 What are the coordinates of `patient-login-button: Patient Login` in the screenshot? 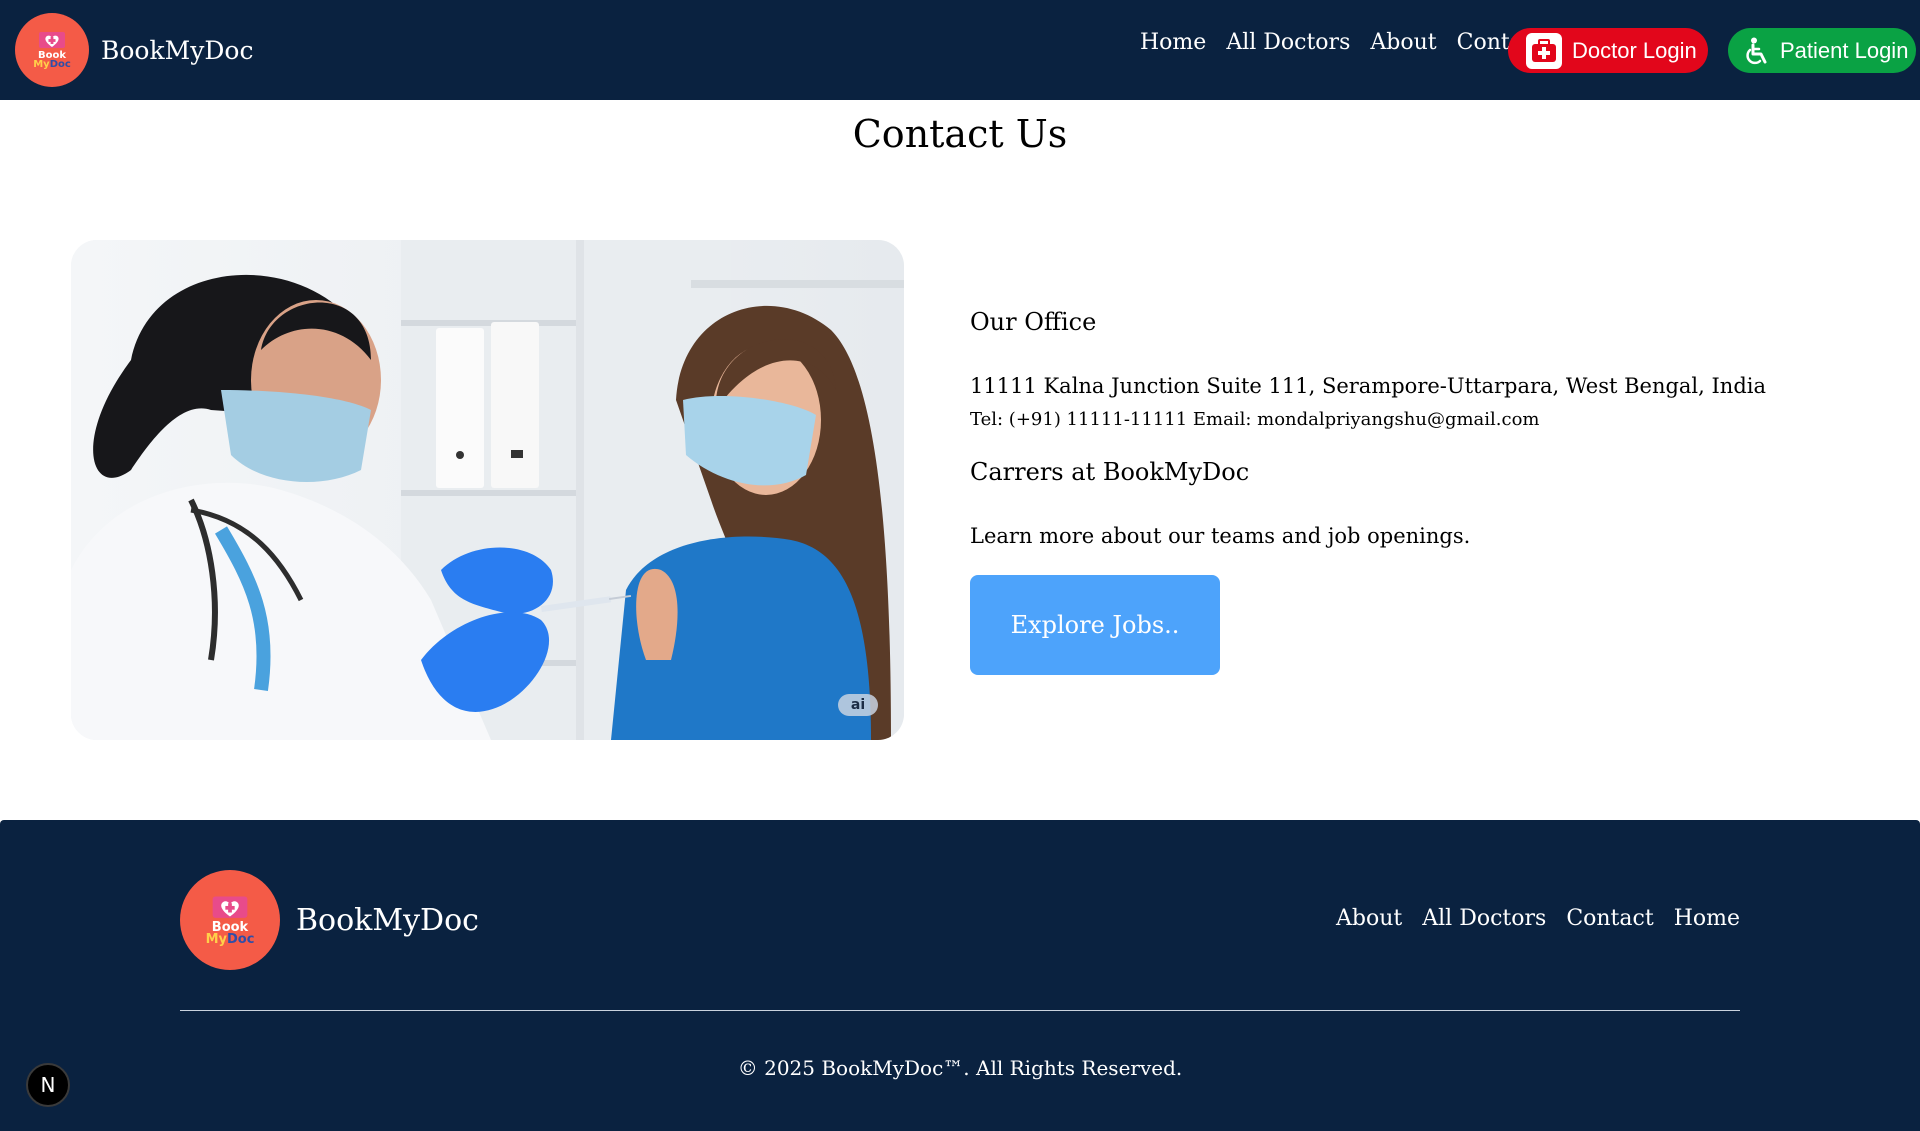 It's located at (1822, 50).